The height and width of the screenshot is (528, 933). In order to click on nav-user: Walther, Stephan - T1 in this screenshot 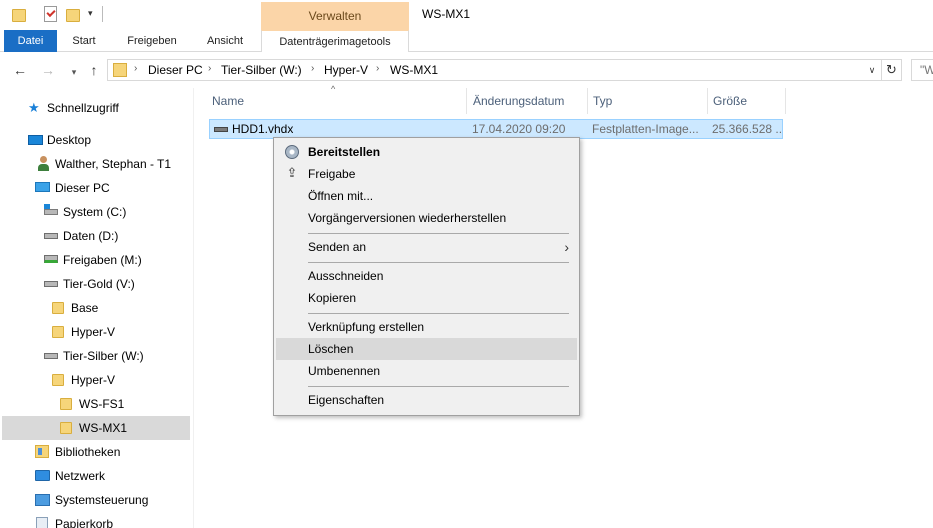, I will do `click(95, 164)`.